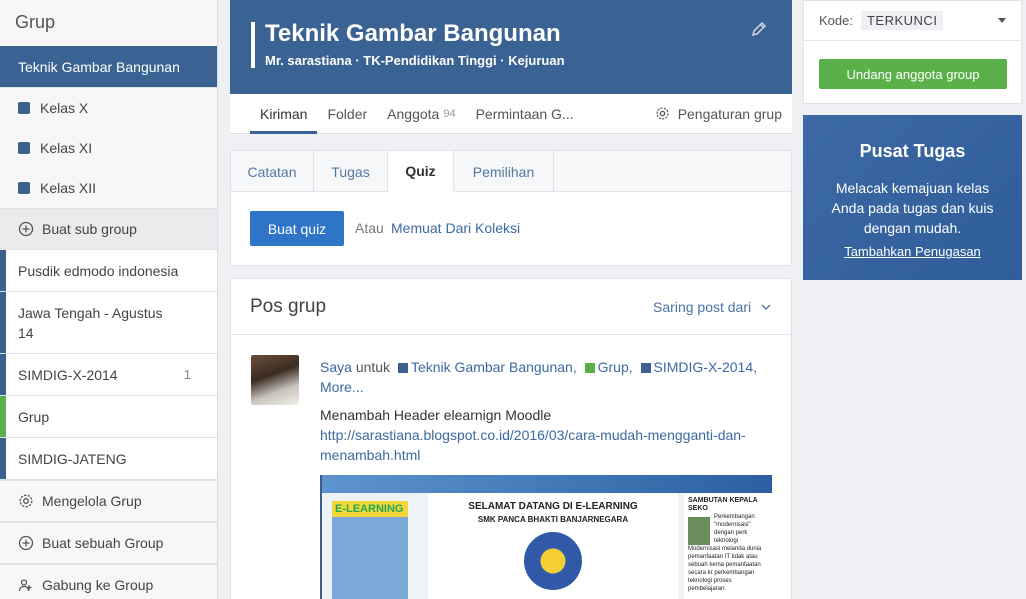 The width and height of the screenshot is (1026, 599). Describe the element at coordinates (413, 33) in the screenshot. I see `group-title: Teknik Gambar Bangunan` at that location.